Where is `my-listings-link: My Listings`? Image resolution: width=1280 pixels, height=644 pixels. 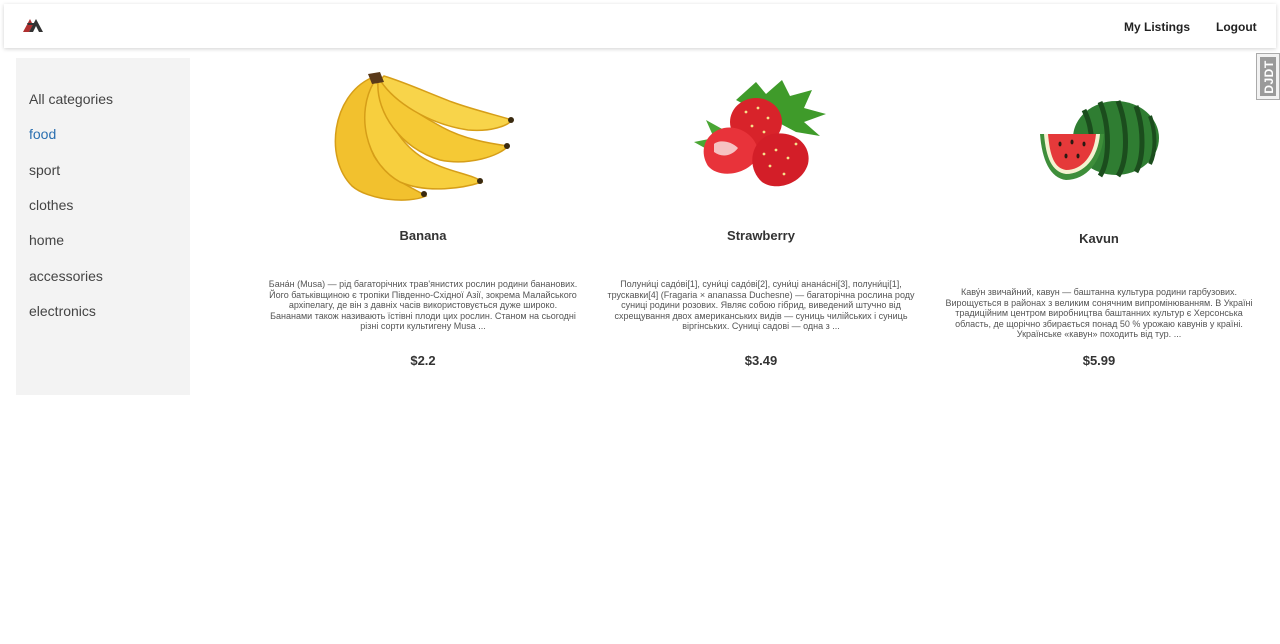 my-listings-link: My Listings is located at coordinates (1157, 27).